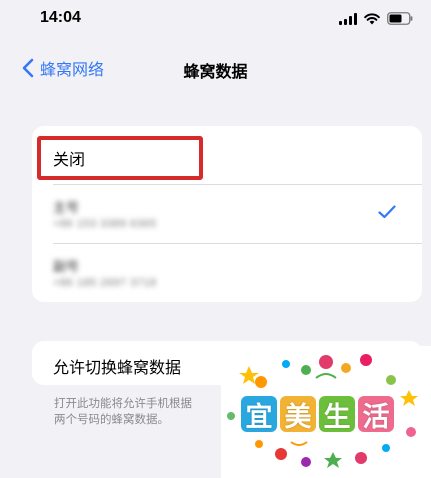 This screenshot has width=431, height=478. Describe the element at coordinates (117, 368) in the screenshot. I see `allow-data-switching-label: 允许切换蜂窝数据` at that location.